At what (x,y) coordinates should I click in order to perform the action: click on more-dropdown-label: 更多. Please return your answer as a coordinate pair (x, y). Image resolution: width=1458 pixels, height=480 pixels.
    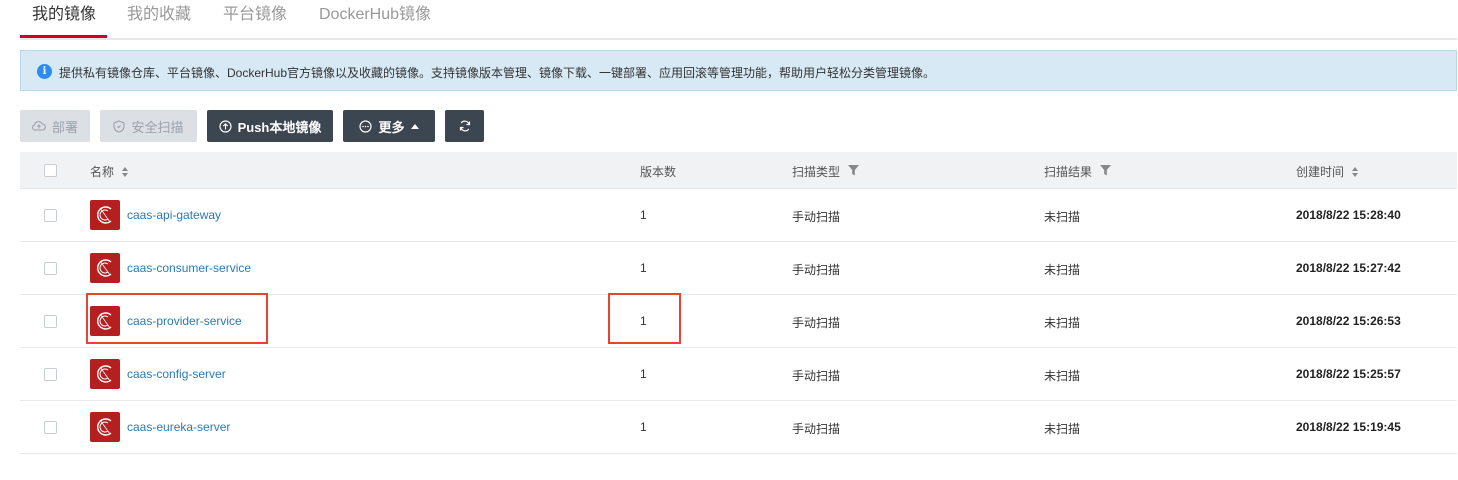
    Looking at the image, I should click on (391, 127).